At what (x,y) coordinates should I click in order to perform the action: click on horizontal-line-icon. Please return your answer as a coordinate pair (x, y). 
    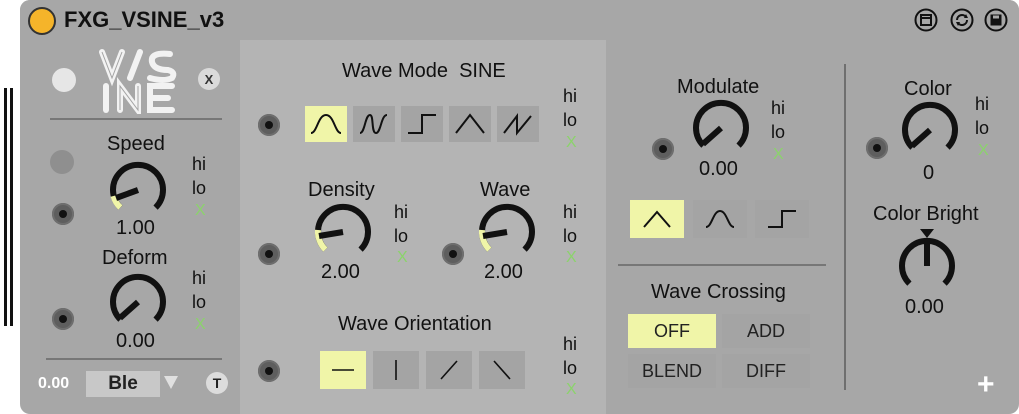
    Looking at the image, I should click on (343, 370).